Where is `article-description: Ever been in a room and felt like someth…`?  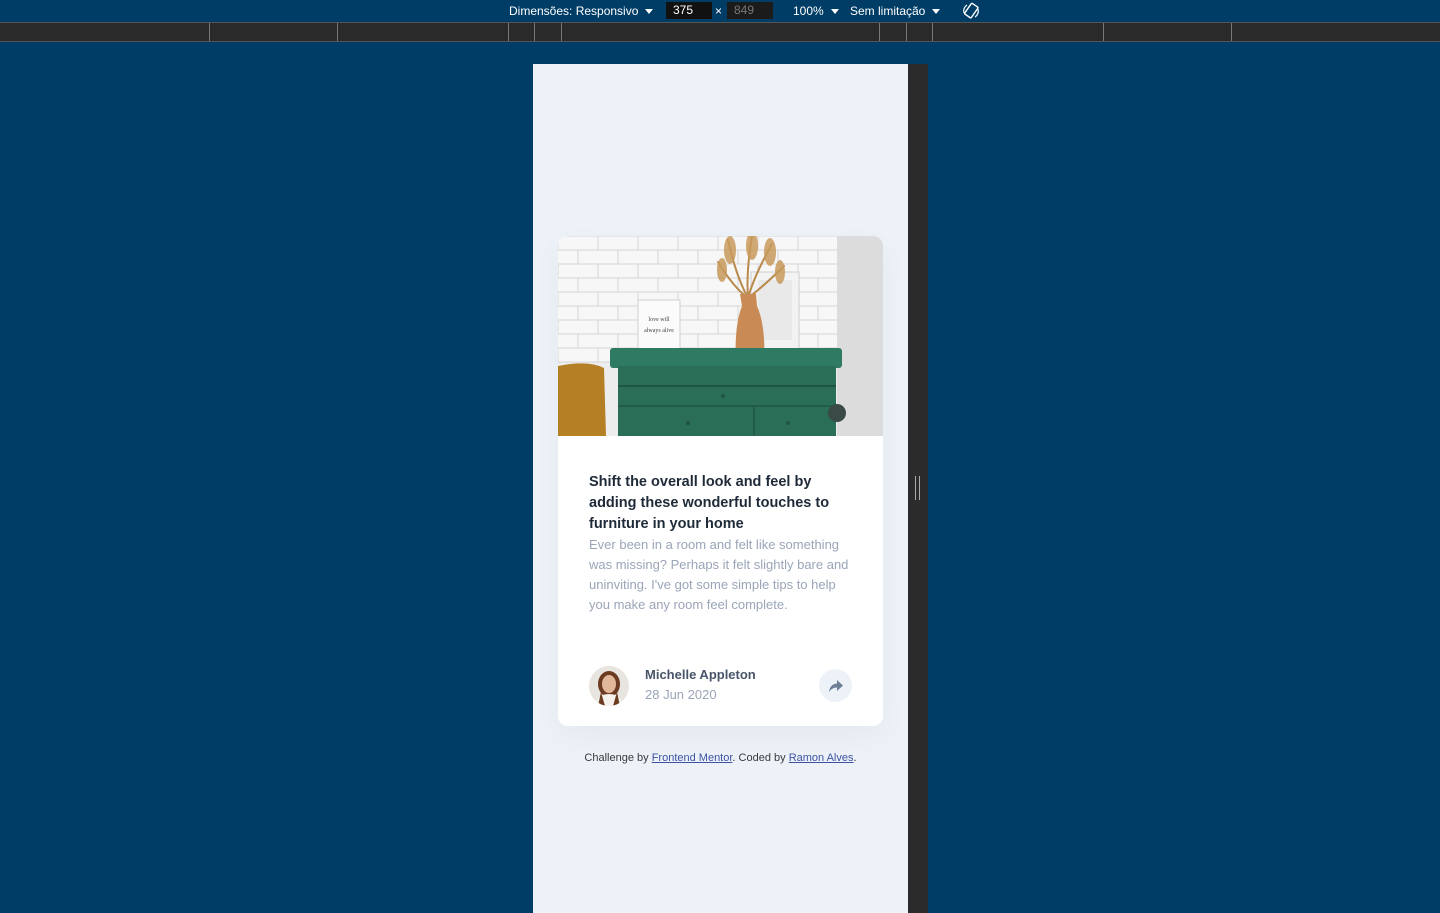
article-description: Ever been in a room and felt like someth… is located at coordinates (719, 574).